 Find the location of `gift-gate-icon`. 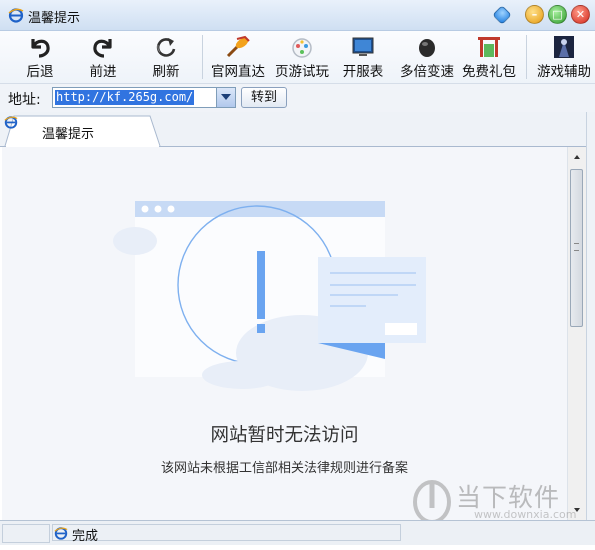

gift-gate-icon is located at coordinates (489, 47).